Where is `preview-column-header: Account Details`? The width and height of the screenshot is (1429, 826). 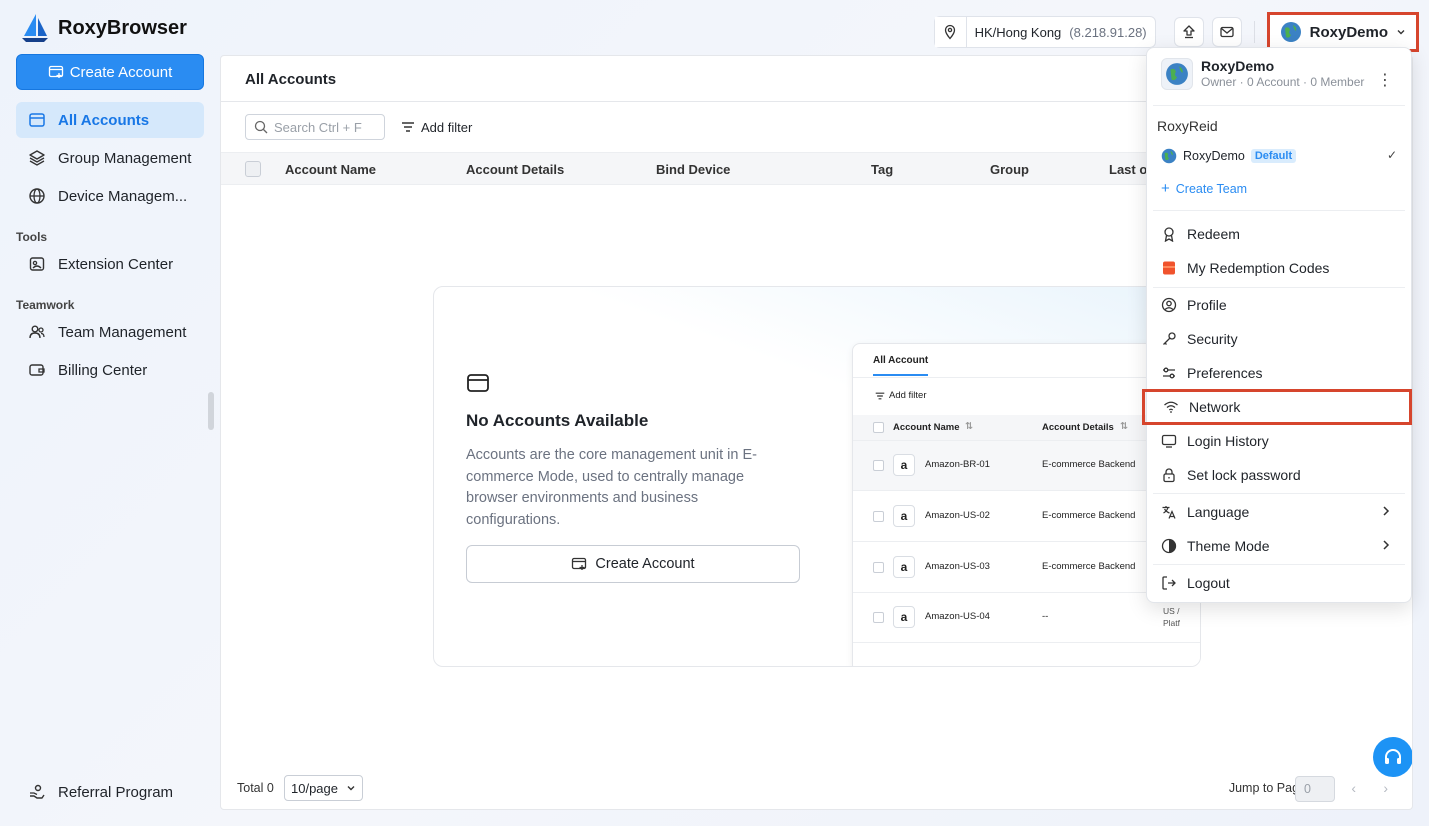
preview-column-header: Account Details is located at coordinates (1078, 427).